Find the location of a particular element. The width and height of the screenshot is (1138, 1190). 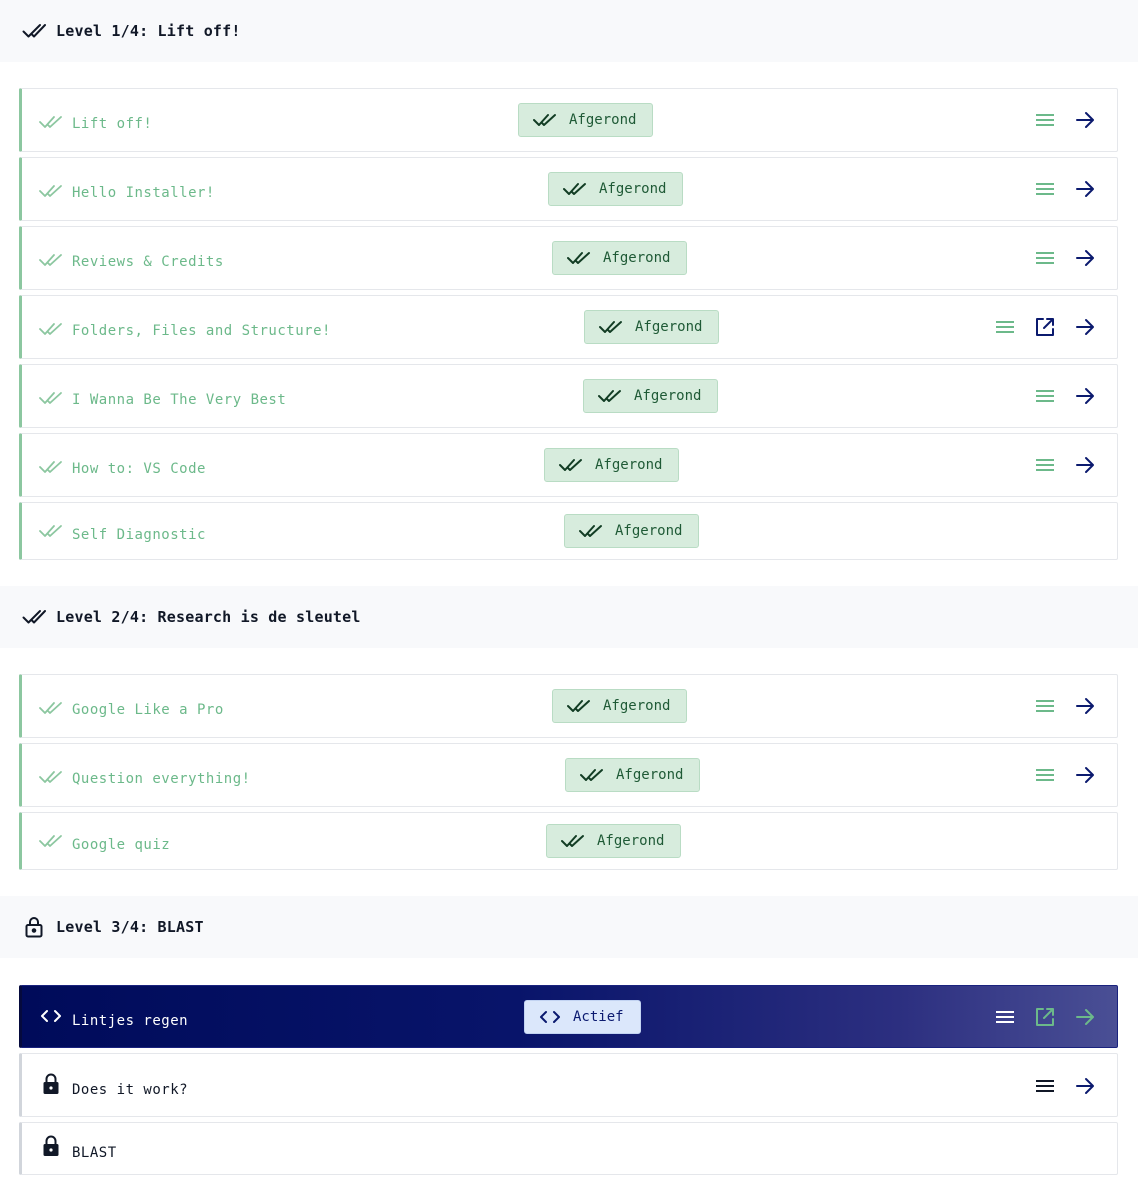

lesson-row-lift-off: Lift off! Afgerond is located at coordinates (568, 120).